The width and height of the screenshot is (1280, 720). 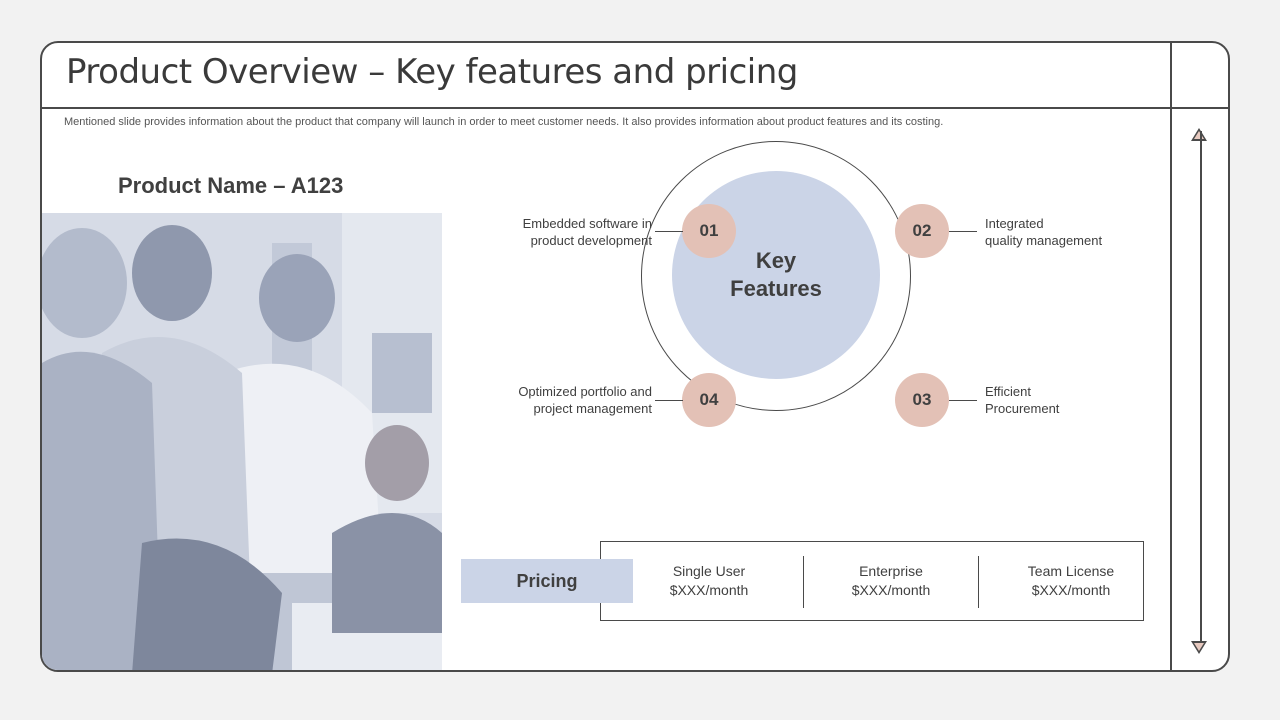 I want to click on key-features-center: Key Features, so click(x=776, y=275).